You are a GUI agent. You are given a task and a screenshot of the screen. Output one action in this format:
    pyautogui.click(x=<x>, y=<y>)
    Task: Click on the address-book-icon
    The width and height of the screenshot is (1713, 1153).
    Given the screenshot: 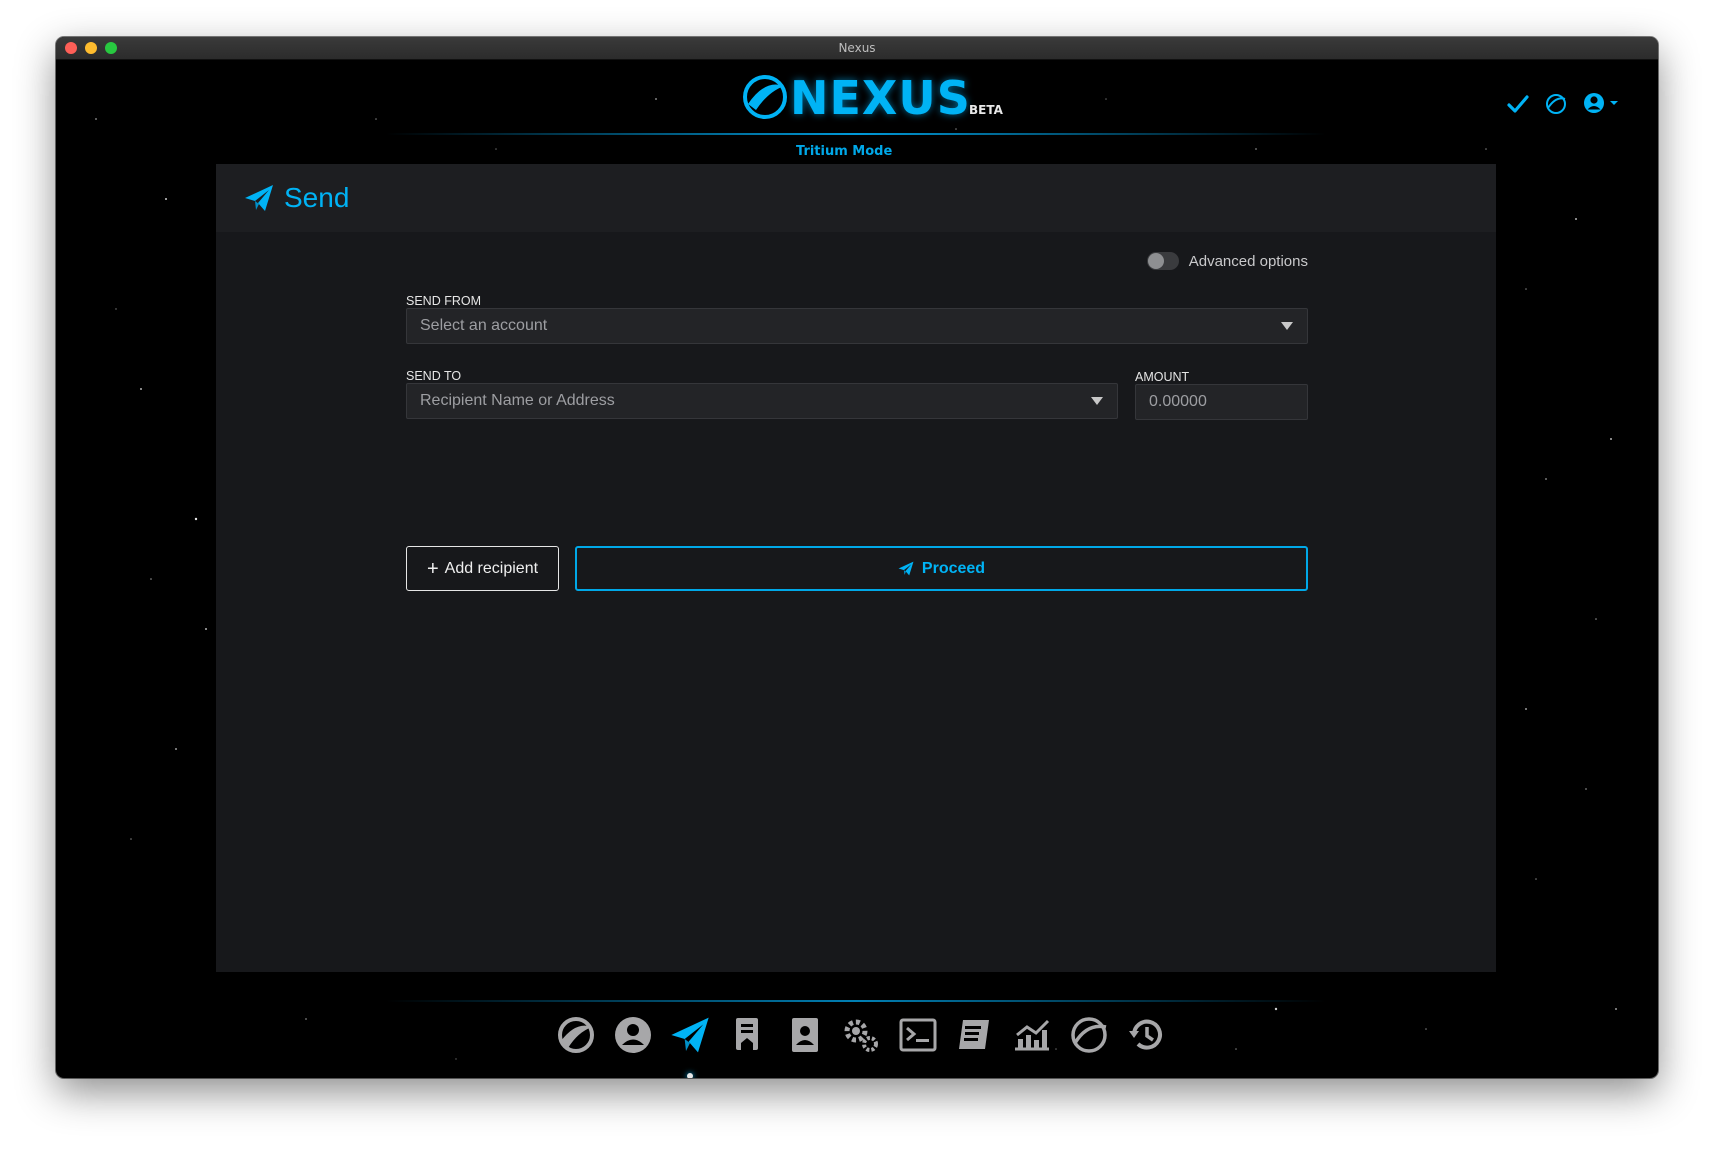 What is the action you would take?
    pyautogui.click(x=805, y=1035)
    